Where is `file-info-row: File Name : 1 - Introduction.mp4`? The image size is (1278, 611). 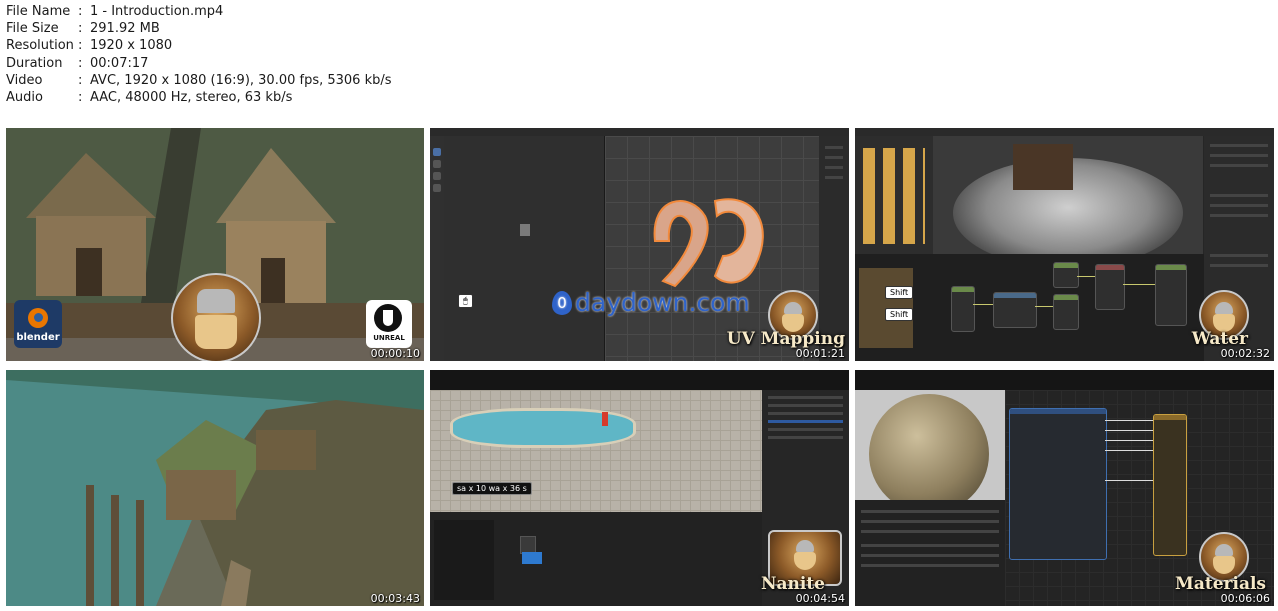
file-info-row: File Name : 1 - Introduction.mp4 is located at coordinates (199, 11).